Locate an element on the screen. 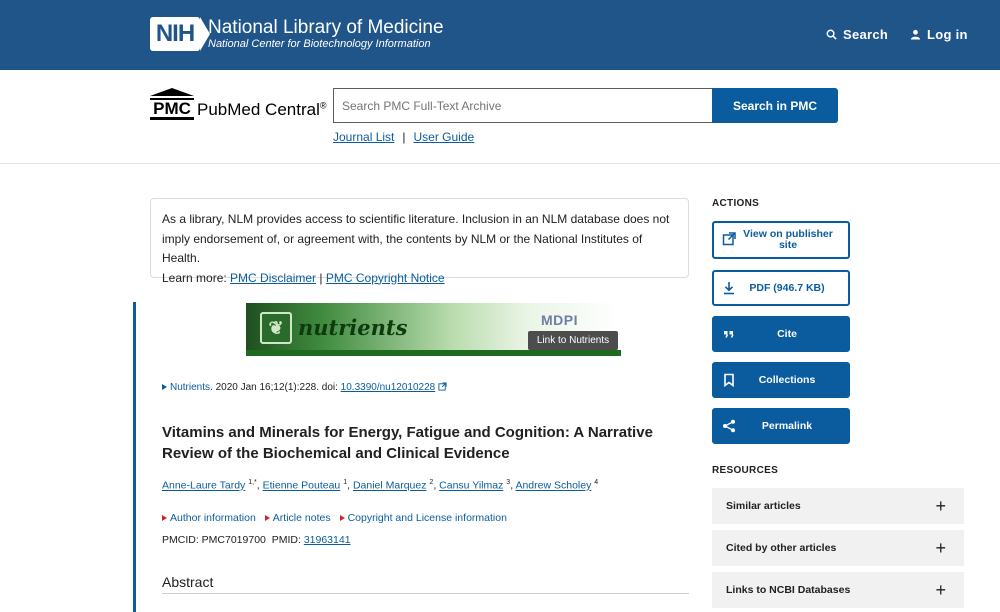 The image size is (1000, 612). search-pmc-button: Search in PMC is located at coordinates (775, 105).